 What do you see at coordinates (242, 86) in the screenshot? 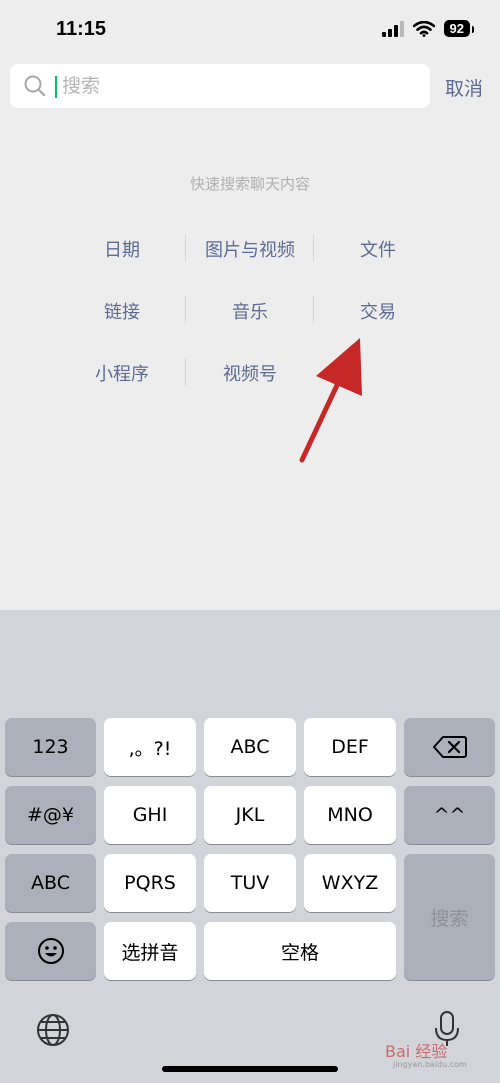
I see `search-input` at bounding box center [242, 86].